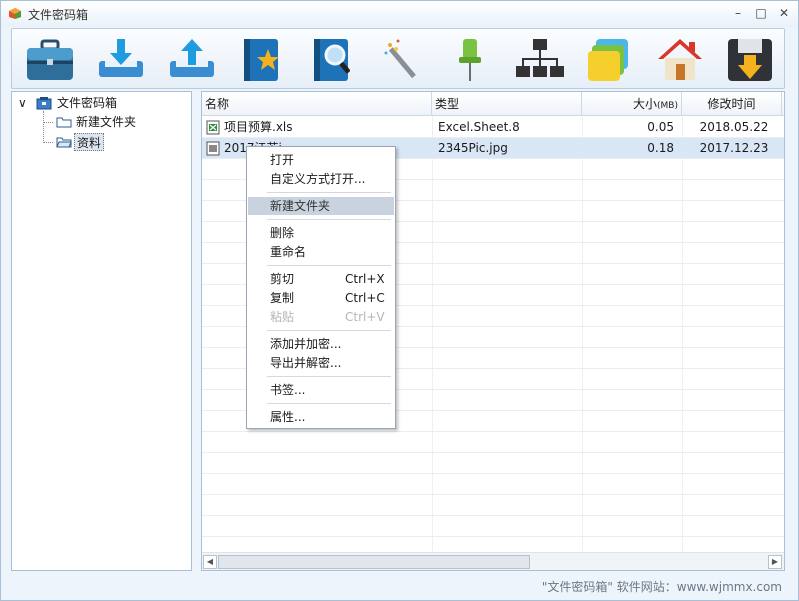  I want to click on download-icon, so click(121, 58).